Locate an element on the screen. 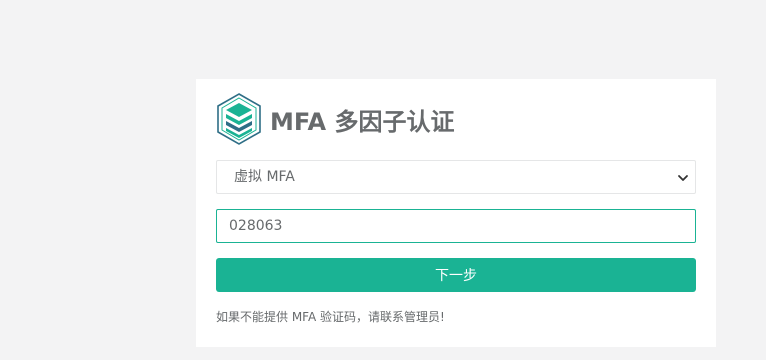 The width and height of the screenshot is (766, 360). mfa-type-selected-value: 虚拟 MFA is located at coordinates (264, 177).